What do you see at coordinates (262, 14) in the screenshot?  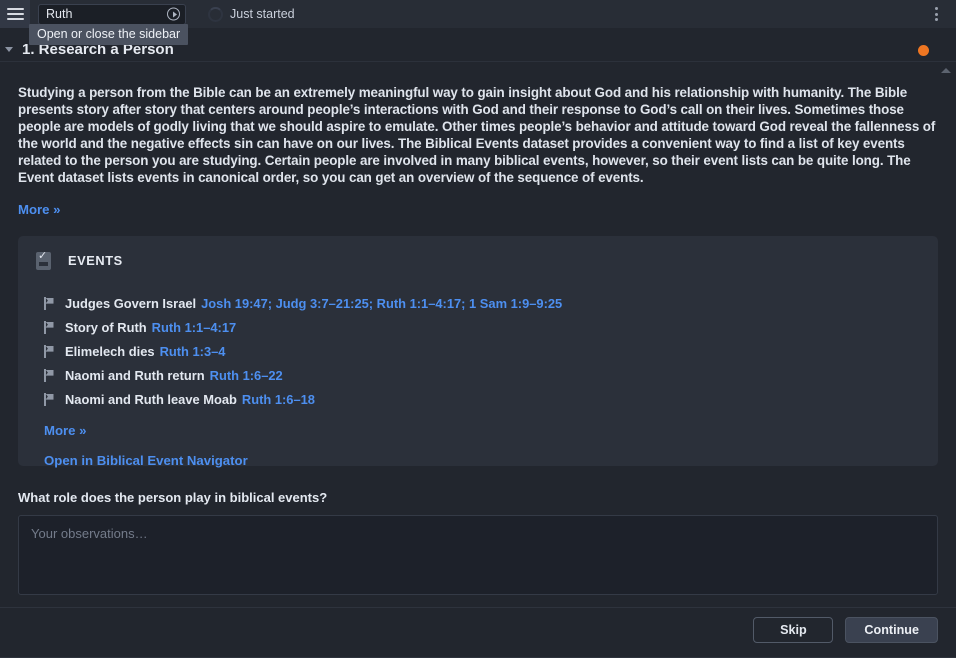 I see `status-text: Just started` at bounding box center [262, 14].